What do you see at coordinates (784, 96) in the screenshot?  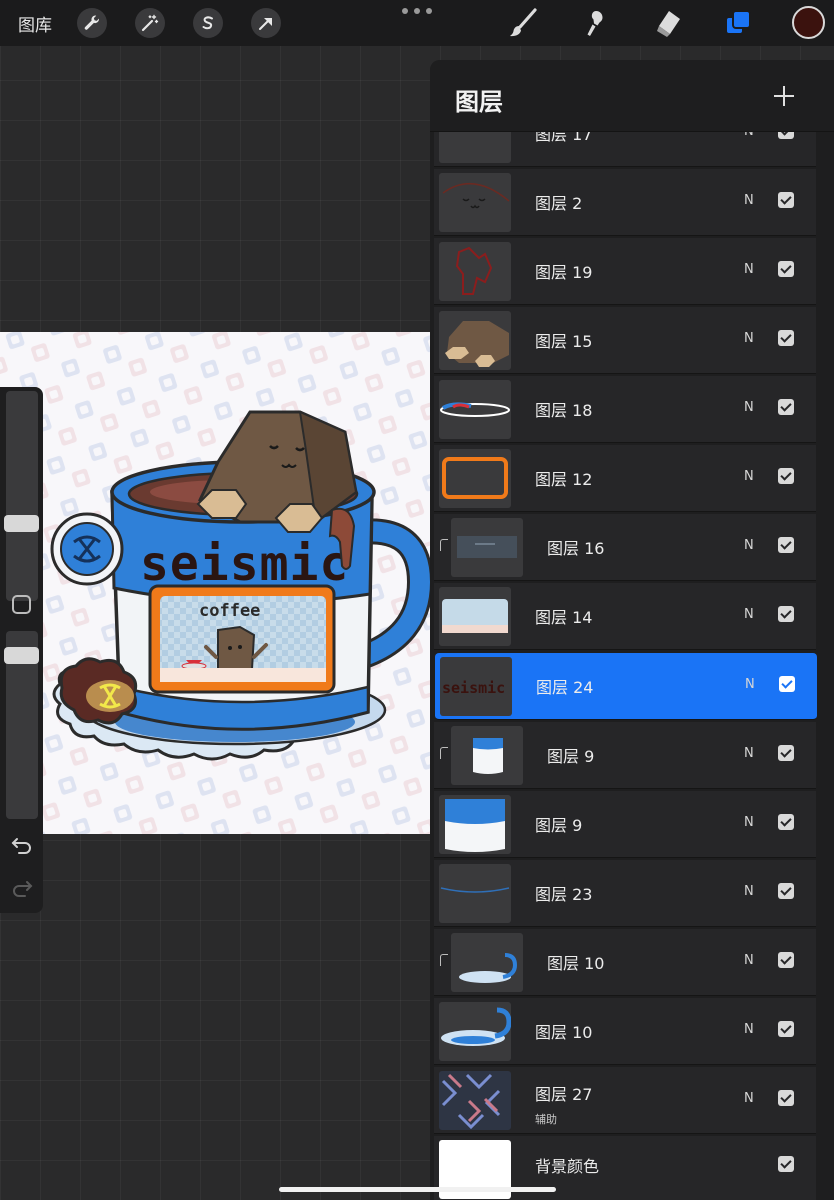 I see `add-layer-icon` at bounding box center [784, 96].